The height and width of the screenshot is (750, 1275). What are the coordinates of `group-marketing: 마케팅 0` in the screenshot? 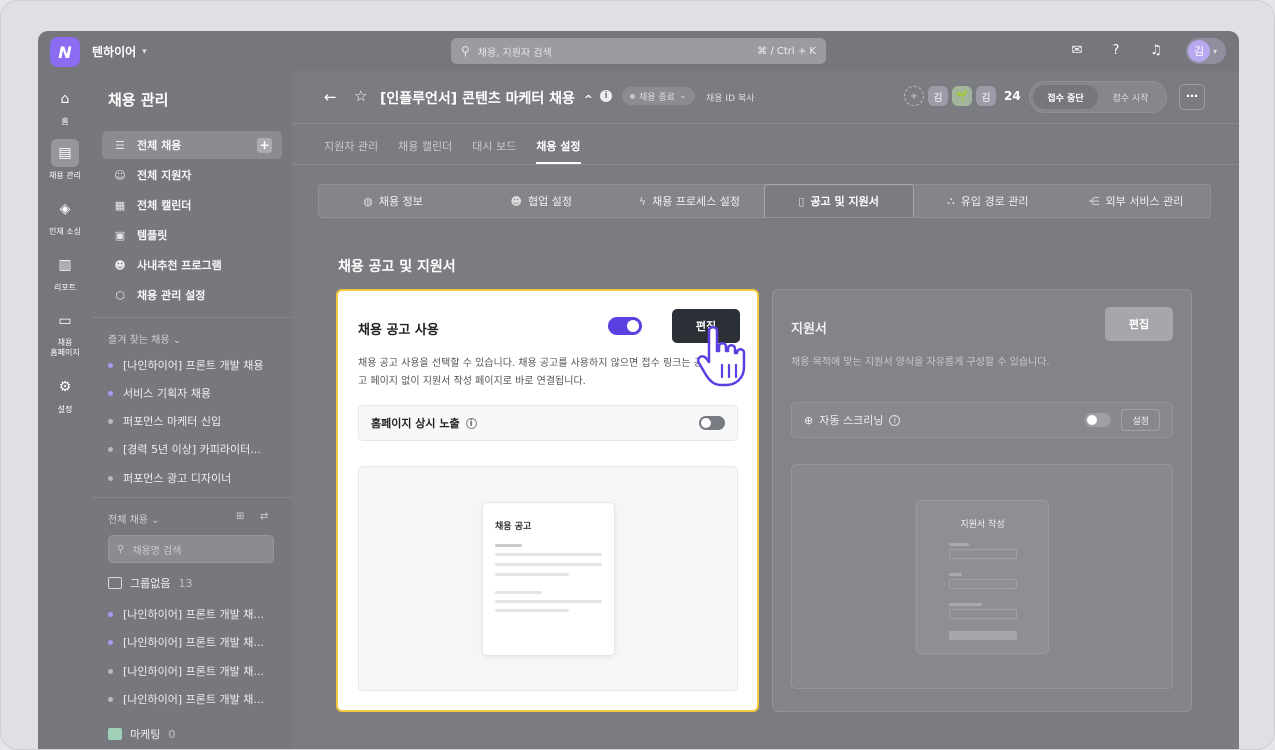 It's located at (141, 734).